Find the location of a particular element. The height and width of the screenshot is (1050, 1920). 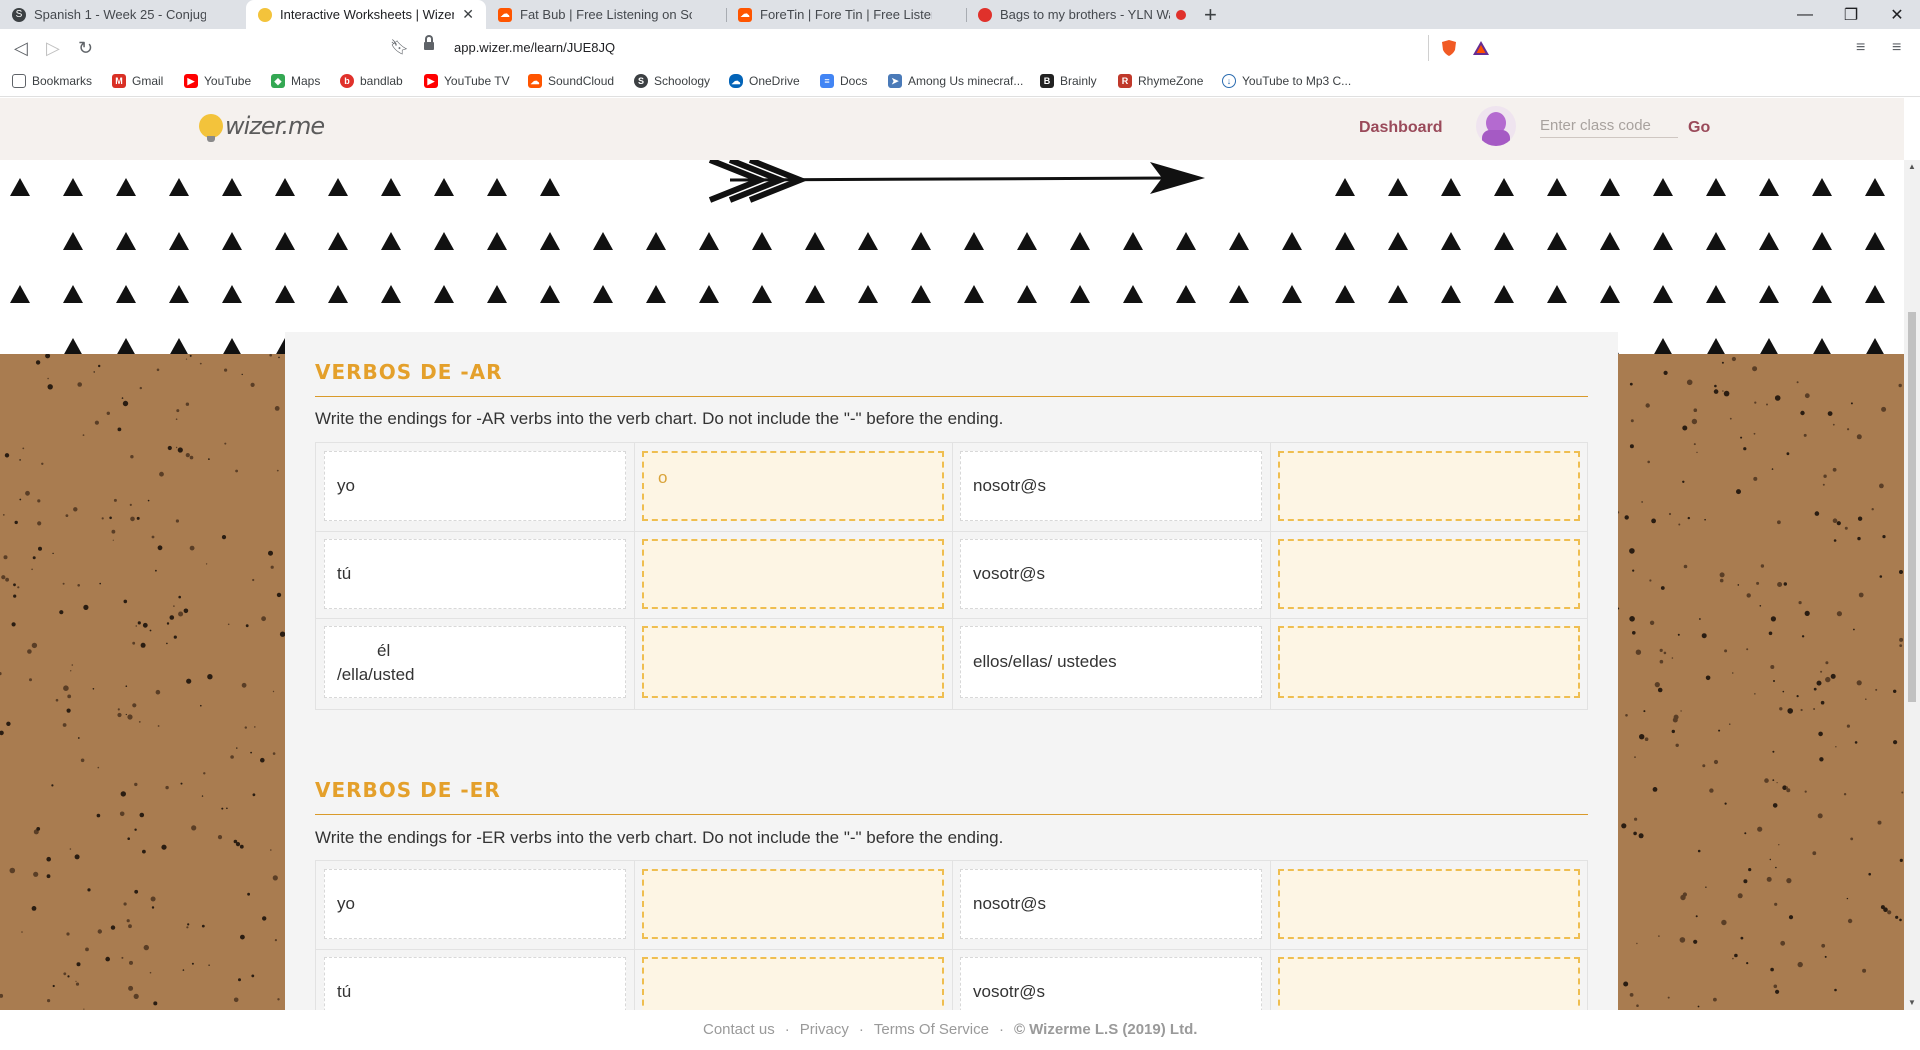

forward-icon: ▷ is located at coordinates (53, 48).